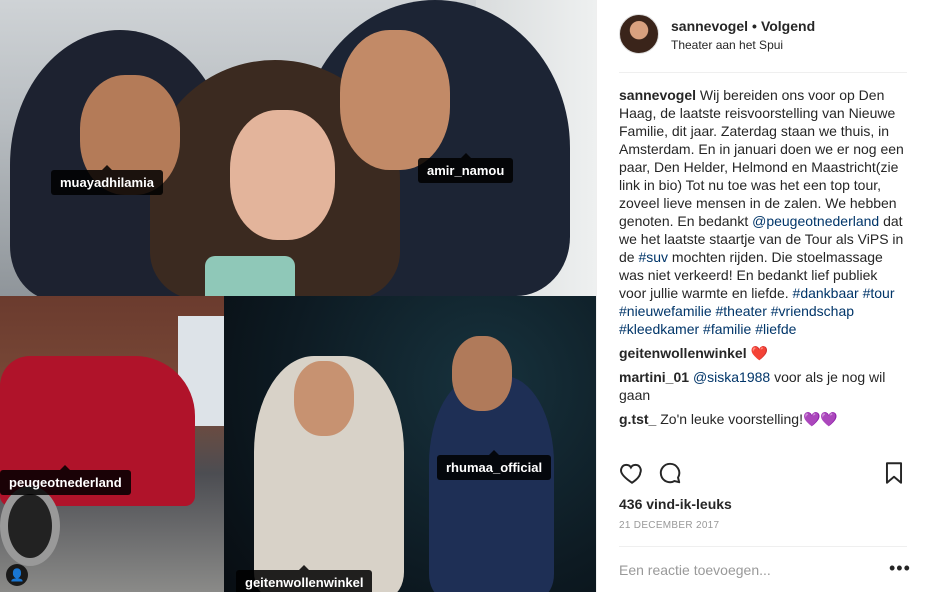 This screenshot has height=592, width=930. I want to click on photo-tag: rhumaa_official, so click(494, 465).